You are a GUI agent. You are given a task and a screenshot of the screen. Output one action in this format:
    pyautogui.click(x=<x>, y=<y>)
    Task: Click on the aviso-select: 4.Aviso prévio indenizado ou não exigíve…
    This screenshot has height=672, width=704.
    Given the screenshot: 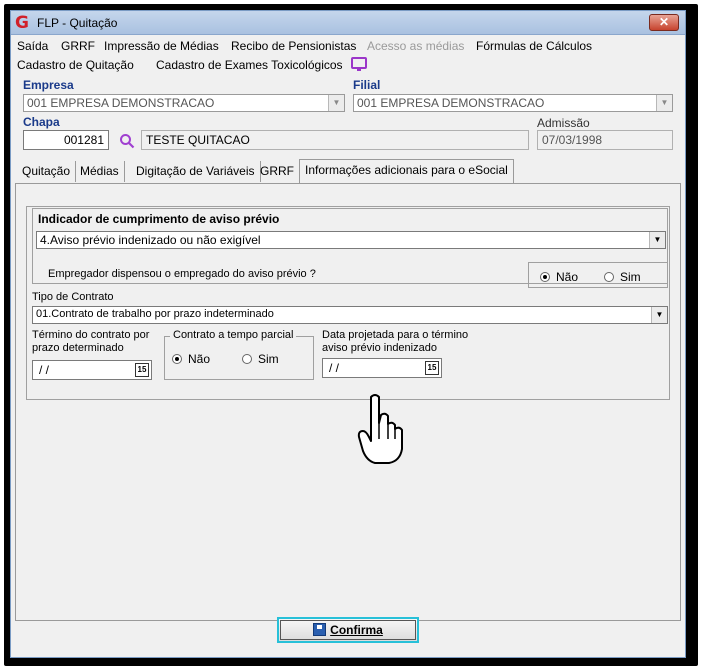 What is the action you would take?
    pyautogui.click(x=351, y=240)
    